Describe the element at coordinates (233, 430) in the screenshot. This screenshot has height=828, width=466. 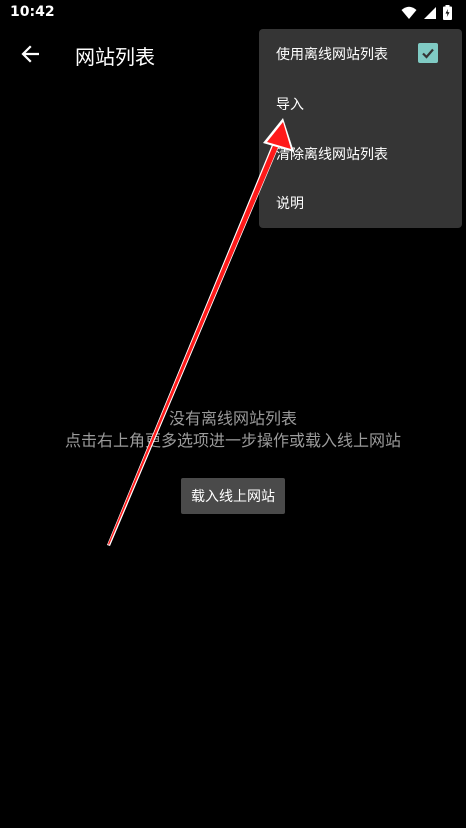
I see `empty-state: 没有离线网站列表 点击右上角更多选项进一步操作或载入线上网站` at that location.